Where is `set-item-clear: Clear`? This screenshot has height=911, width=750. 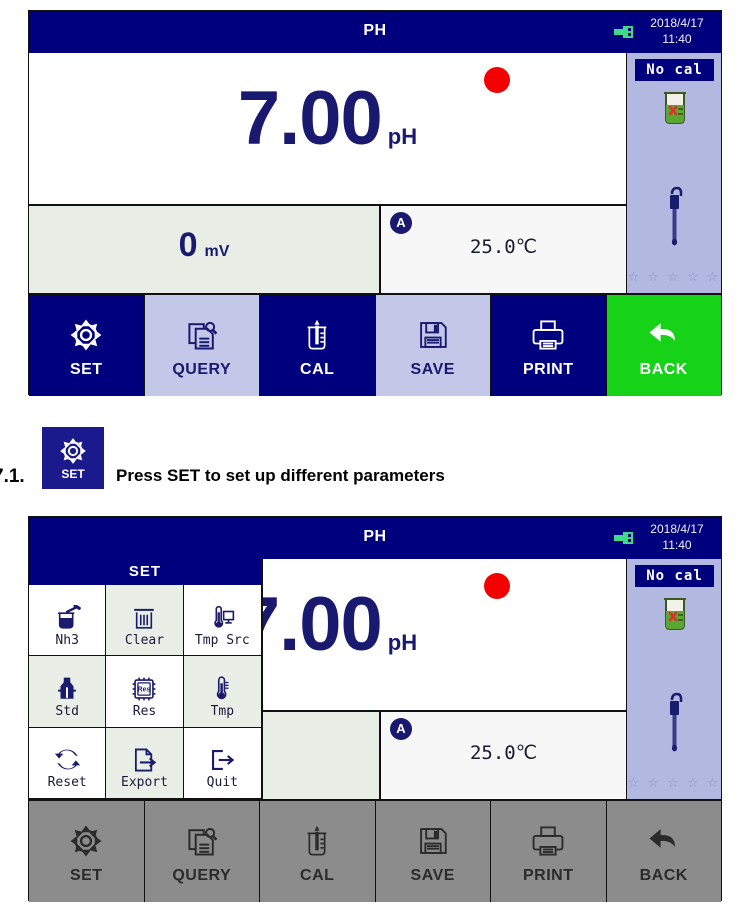
set-item-clear: Clear is located at coordinates (145, 621).